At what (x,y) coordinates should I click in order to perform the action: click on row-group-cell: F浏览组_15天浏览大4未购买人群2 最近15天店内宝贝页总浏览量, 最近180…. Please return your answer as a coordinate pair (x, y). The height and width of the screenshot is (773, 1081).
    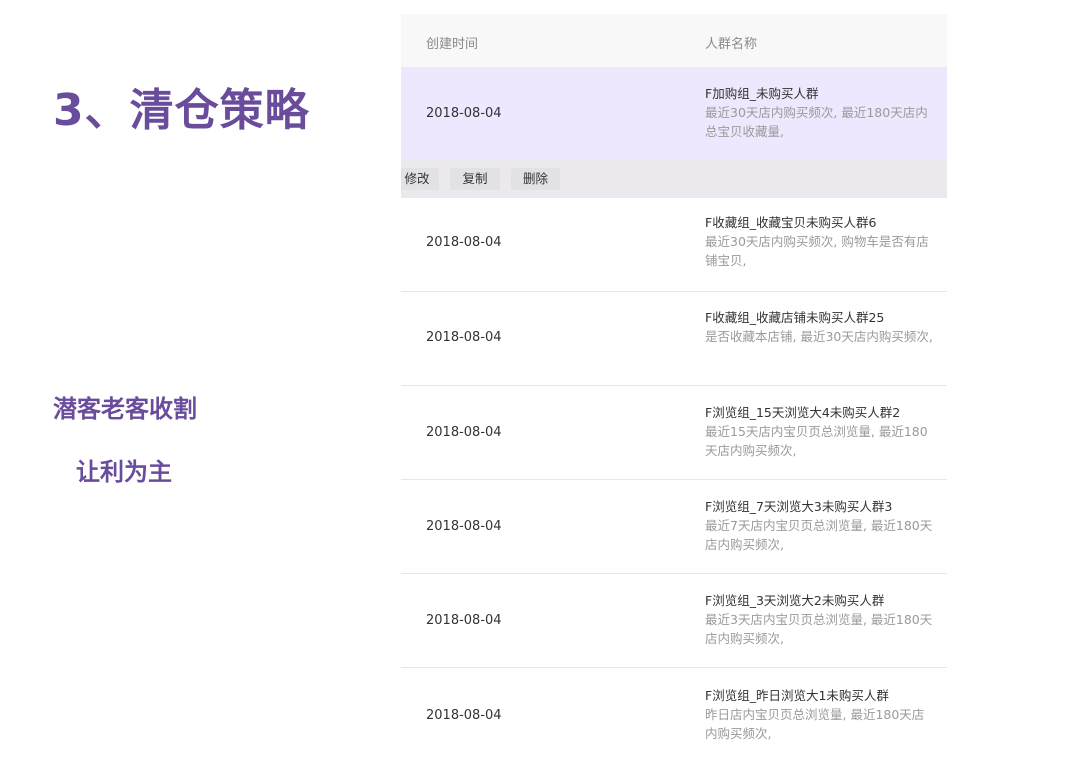
    Looking at the image, I should click on (820, 431).